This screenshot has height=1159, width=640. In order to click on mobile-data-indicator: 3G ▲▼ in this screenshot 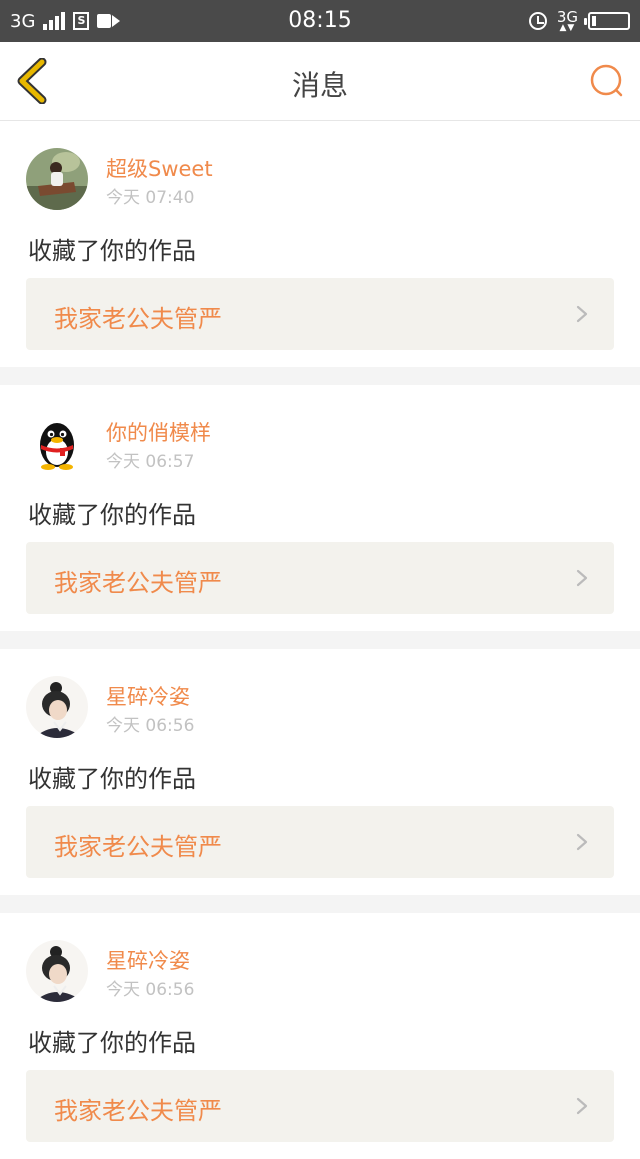, I will do `click(567, 20)`.